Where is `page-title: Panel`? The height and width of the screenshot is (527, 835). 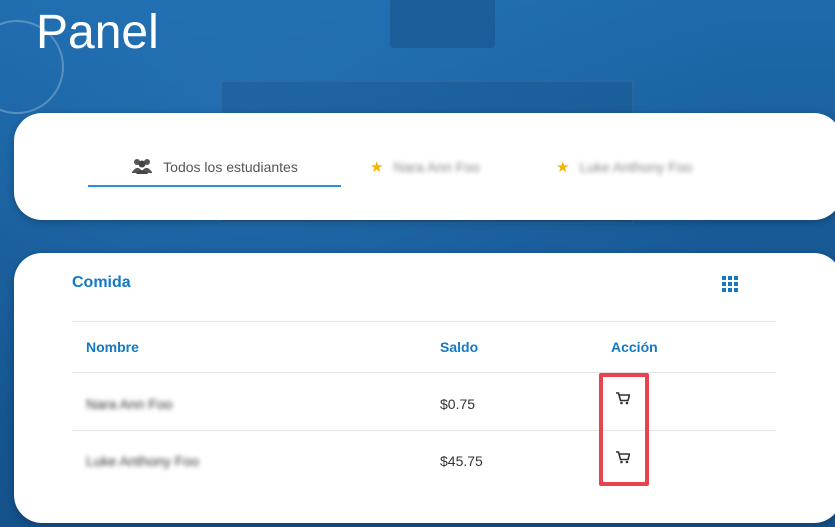
page-title: Panel is located at coordinates (97, 32).